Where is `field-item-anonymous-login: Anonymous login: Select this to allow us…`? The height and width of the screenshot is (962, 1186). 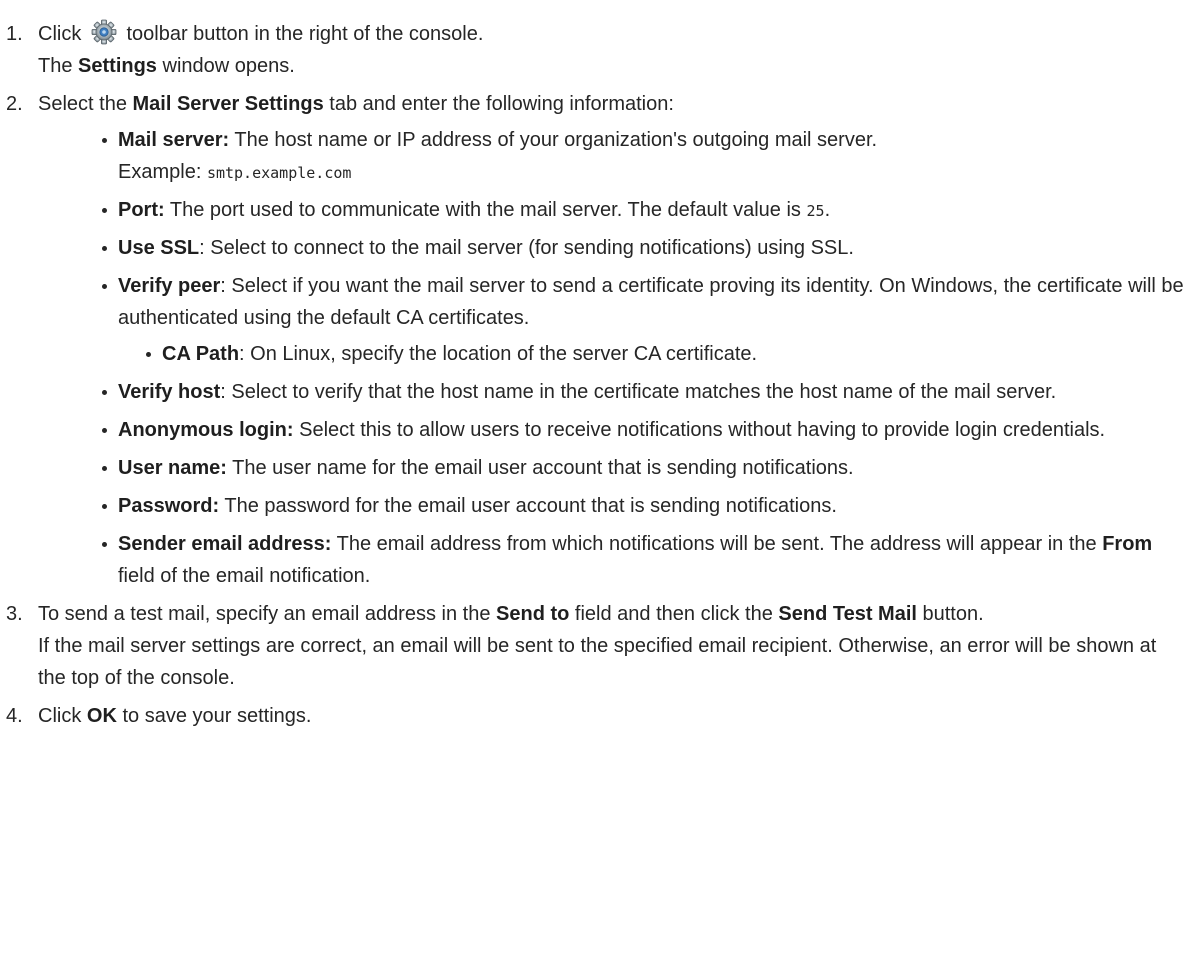 field-item-anonymous-login: Anonymous login: Select this to allow us… is located at coordinates (644, 430).